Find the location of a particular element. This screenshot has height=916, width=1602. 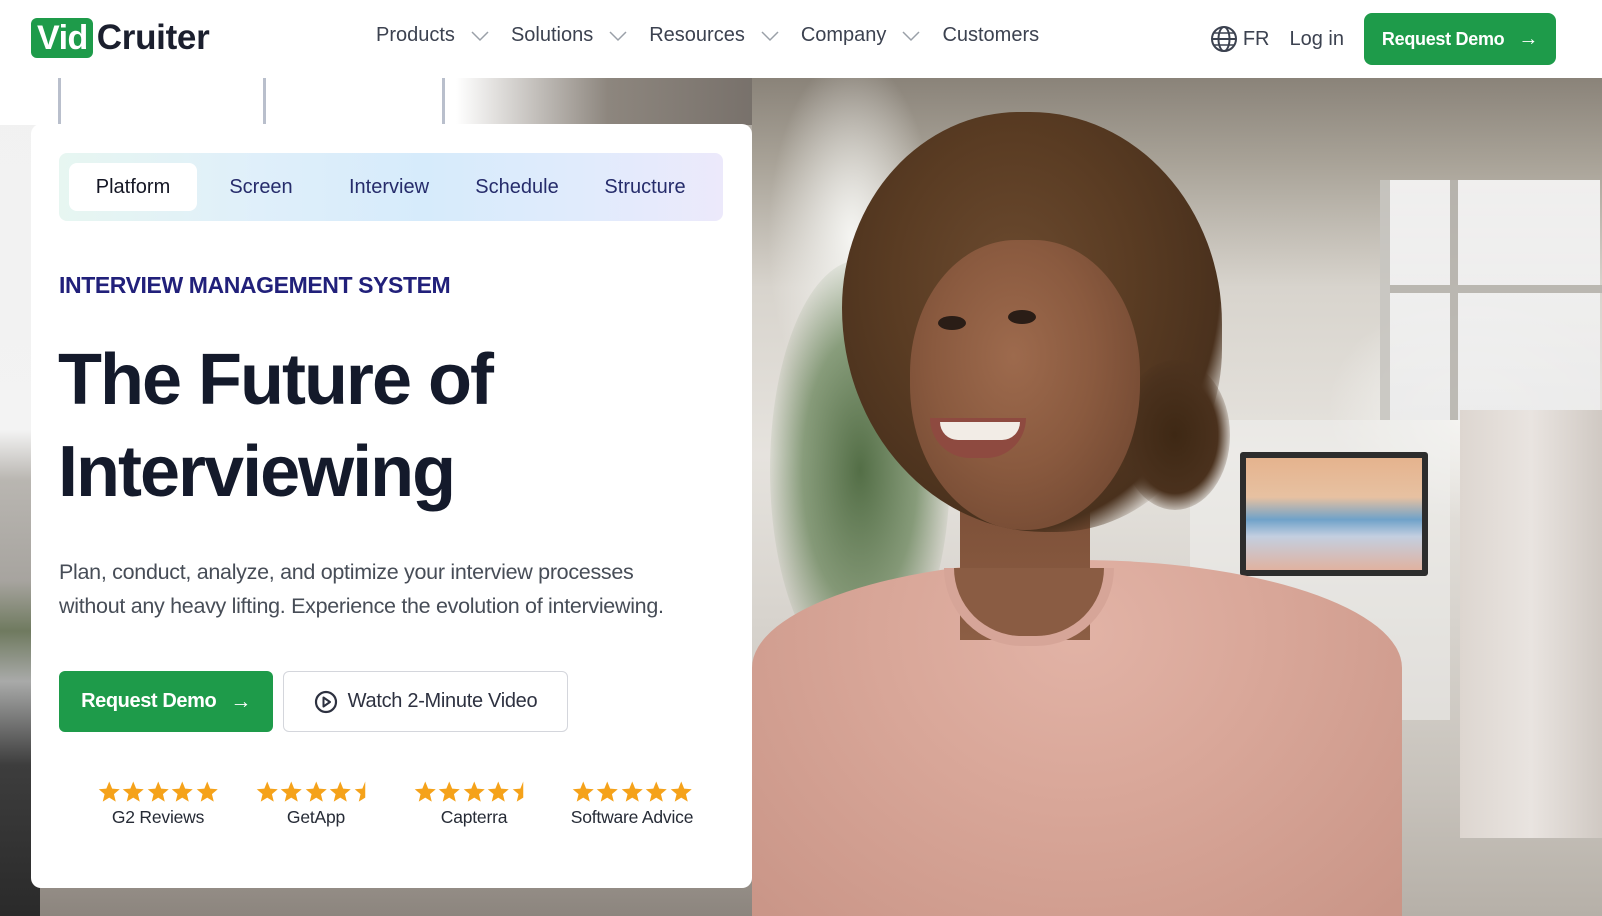

hero-headline: The Future of Interviewing is located at coordinates (378, 426).